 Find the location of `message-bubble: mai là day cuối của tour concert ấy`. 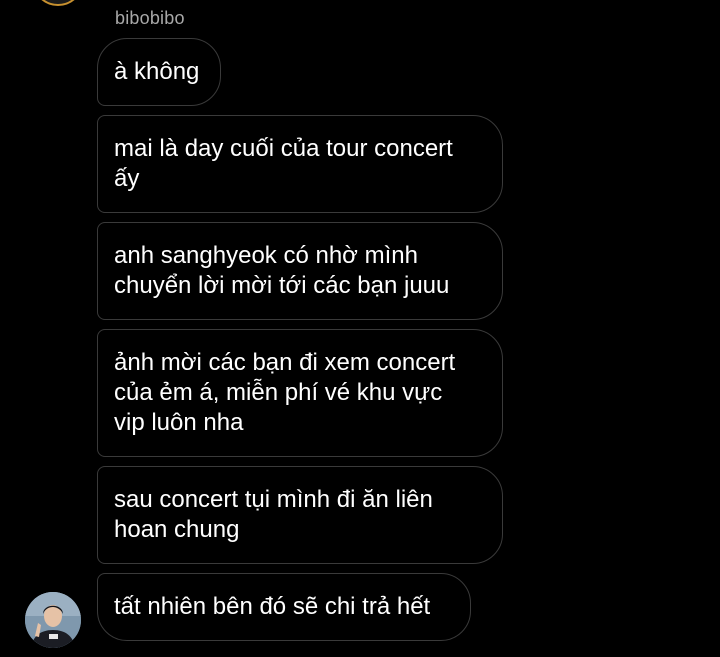

message-bubble: mai là day cuối của tour concert ấy is located at coordinates (300, 164).